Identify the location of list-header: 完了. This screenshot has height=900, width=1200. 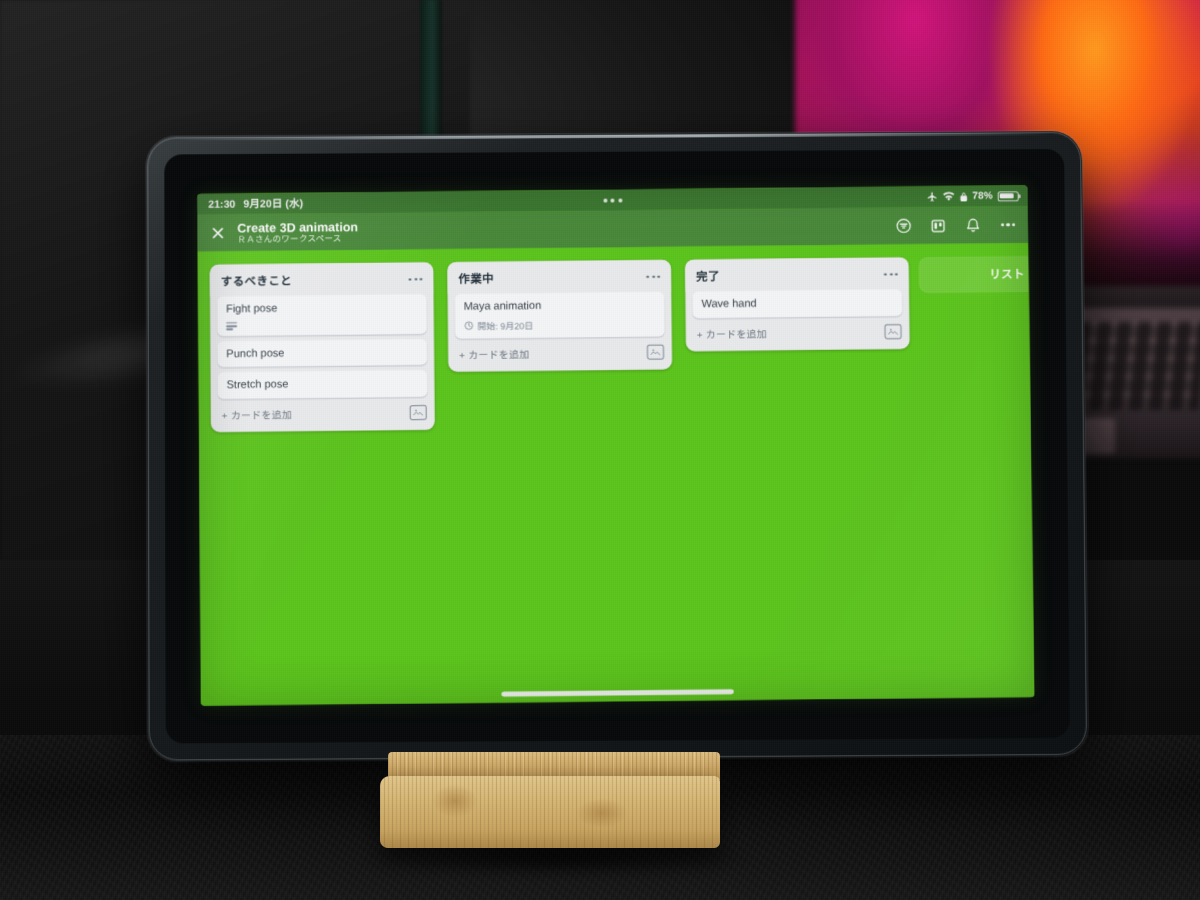
(797, 274).